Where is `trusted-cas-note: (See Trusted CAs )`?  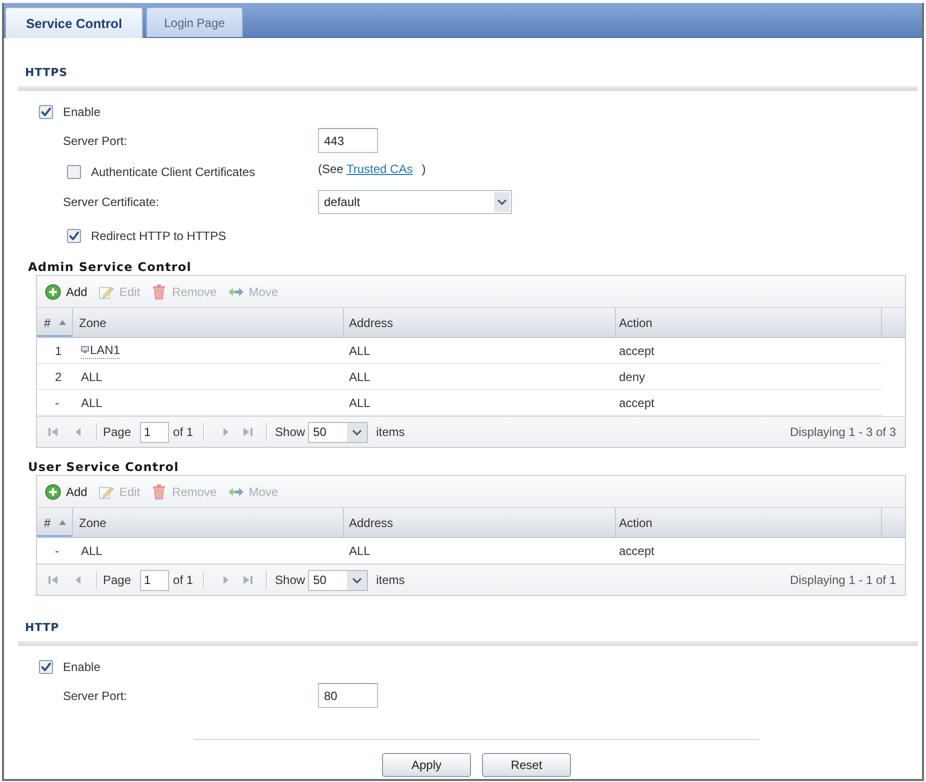 trusted-cas-note: (See Trusted CAs ) is located at coordinates (372, 169).